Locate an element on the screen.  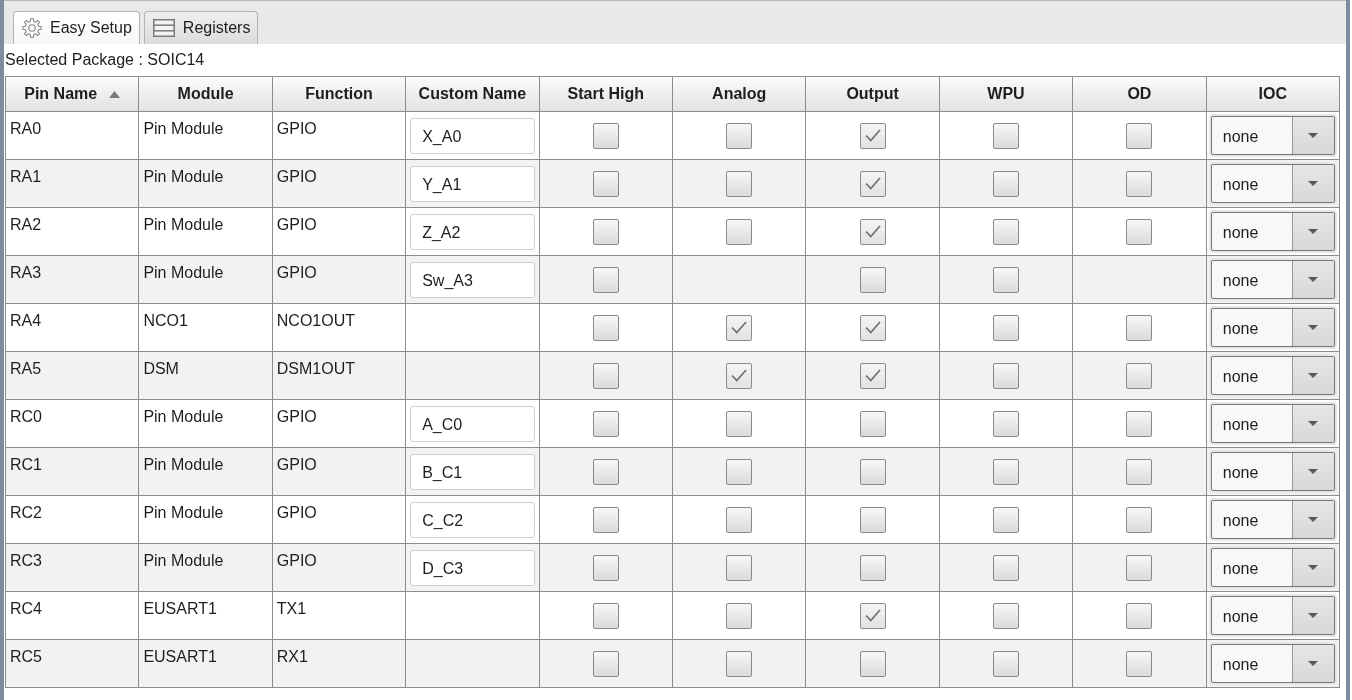
tab: Registers is located at coordinates (201, 27).